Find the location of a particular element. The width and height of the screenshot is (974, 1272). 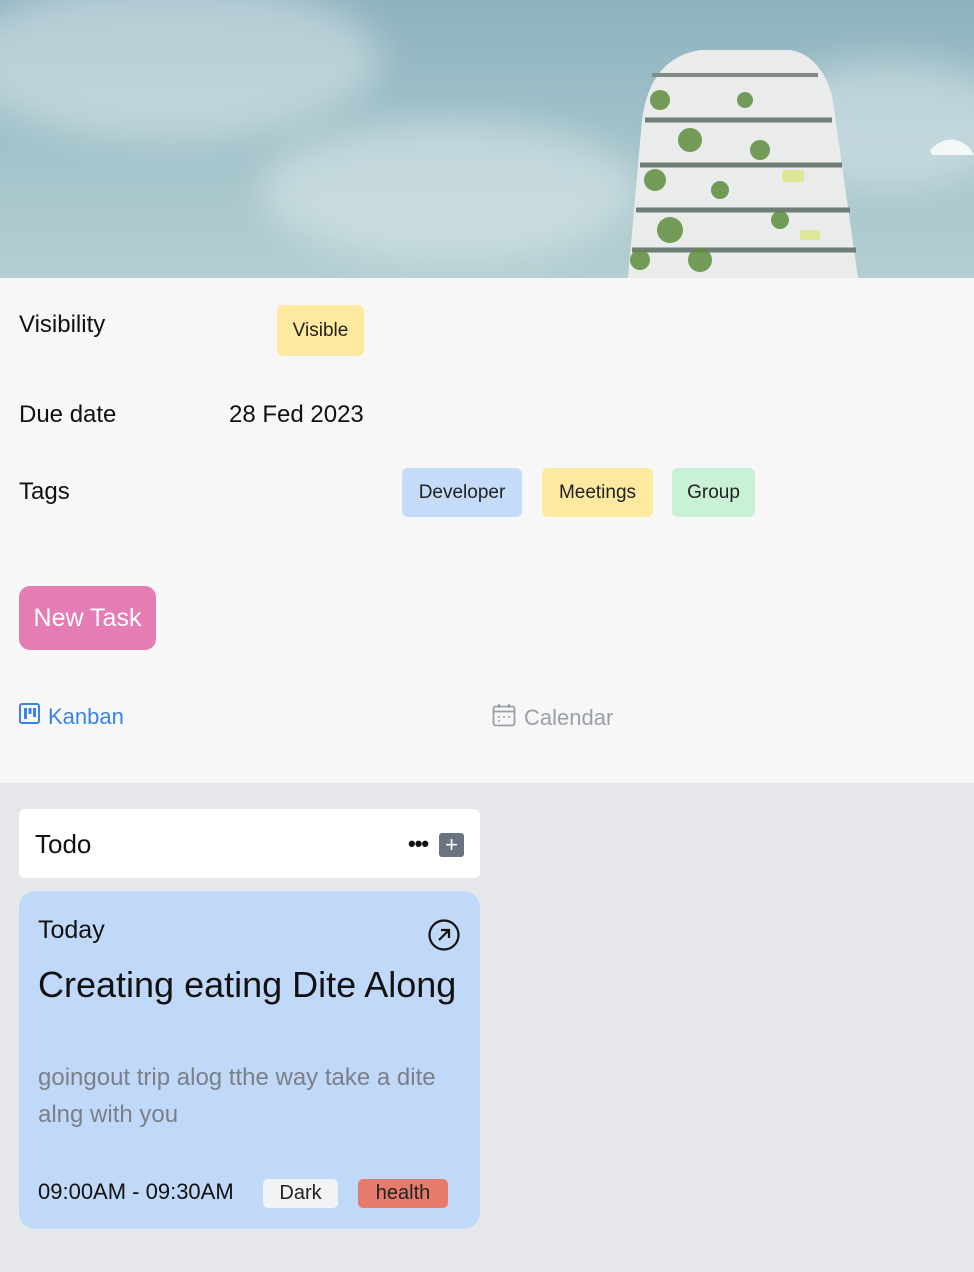

kanban-icon is located at coordinates (29, 716).